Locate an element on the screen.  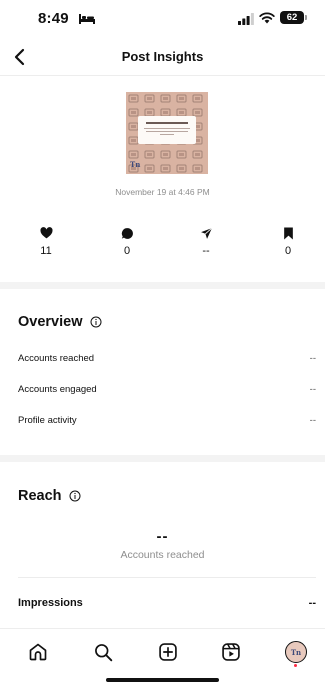
tab-create is located at coordinates (168, 652).